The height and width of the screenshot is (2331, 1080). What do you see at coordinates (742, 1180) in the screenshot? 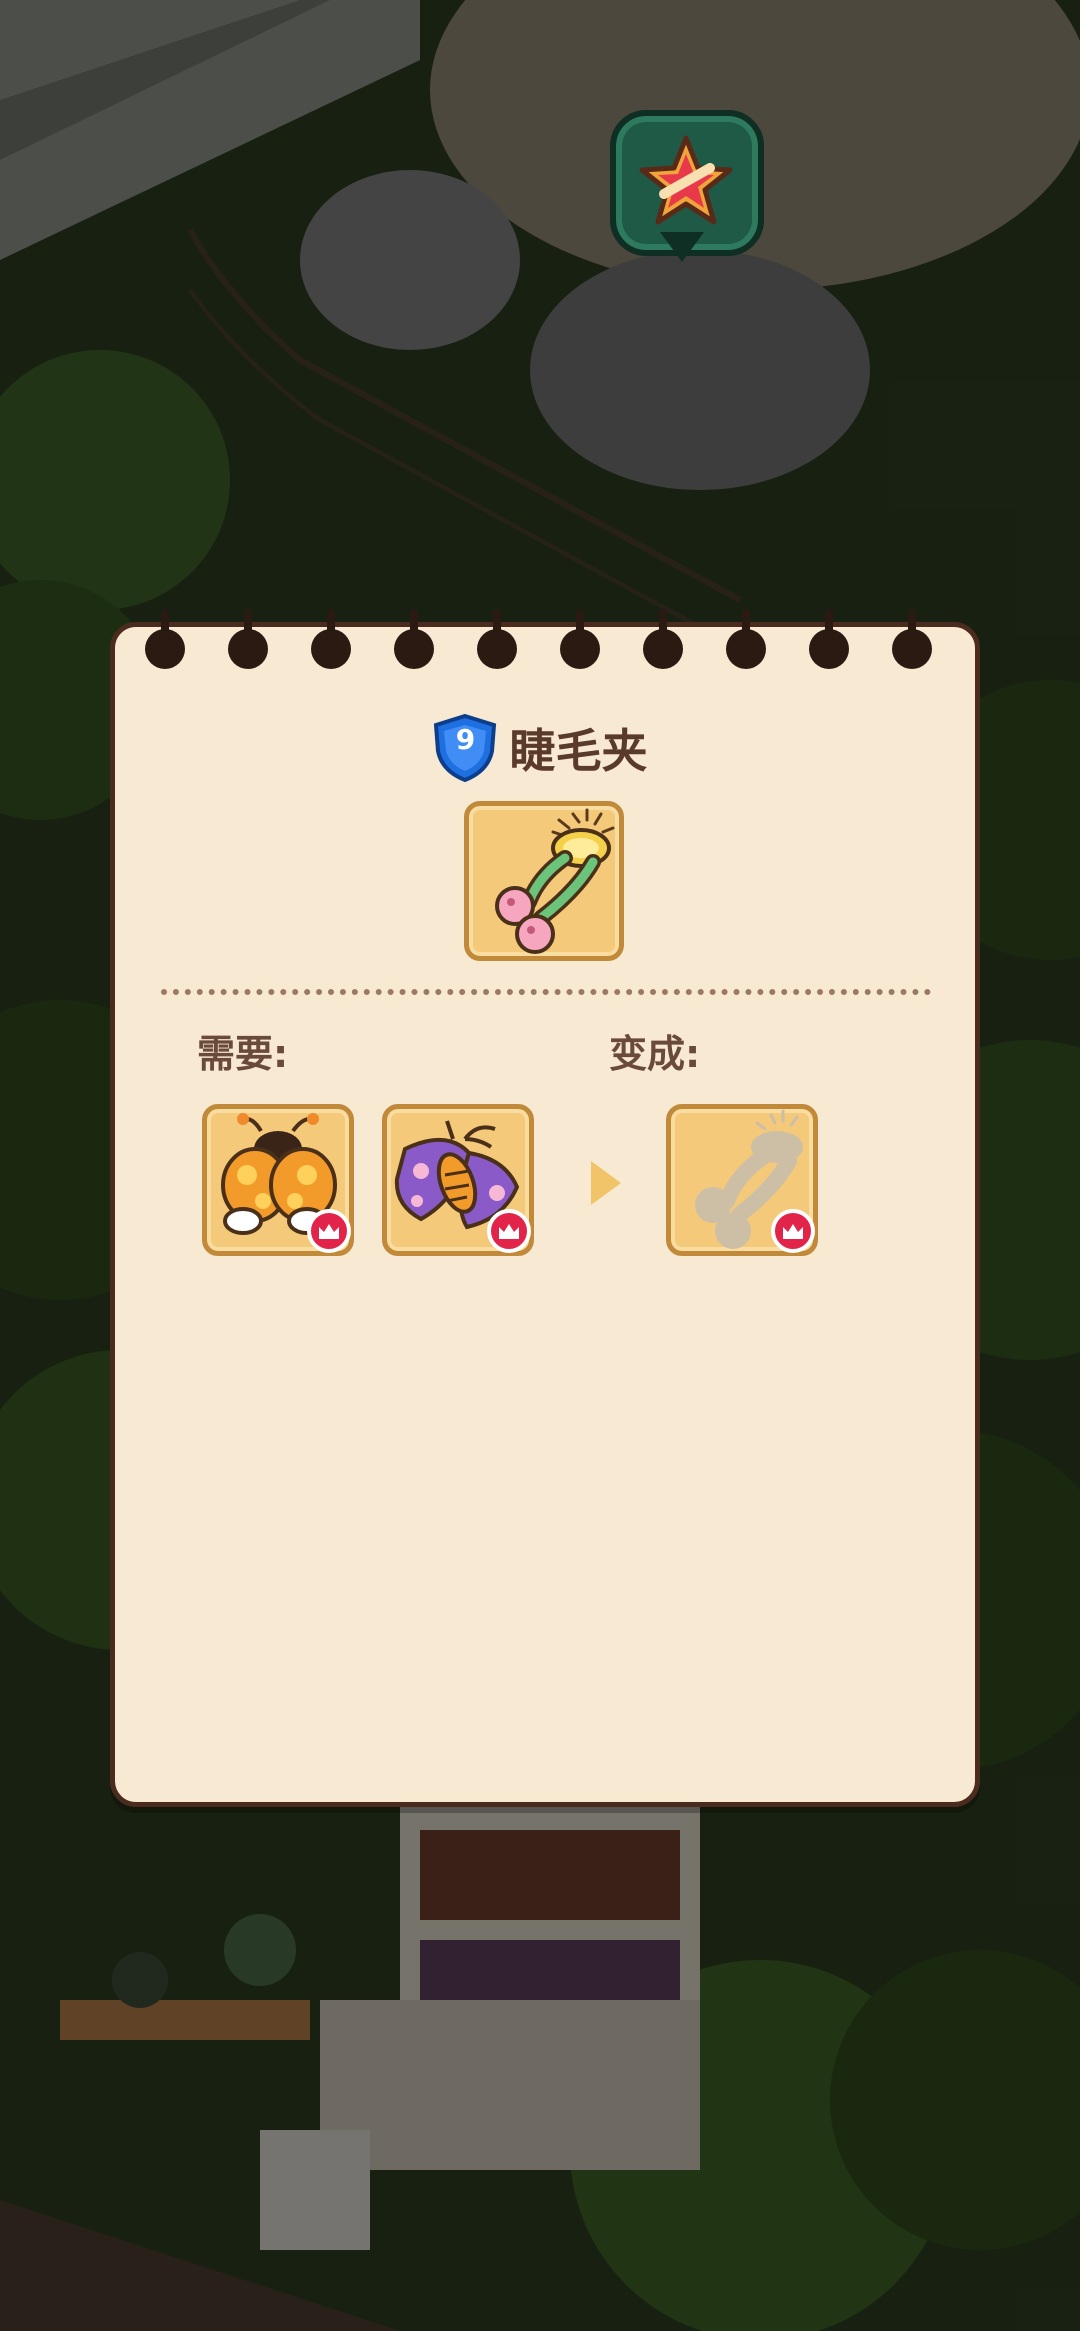
I see `recipe-output-slot` at bounding box center [742, 1180].